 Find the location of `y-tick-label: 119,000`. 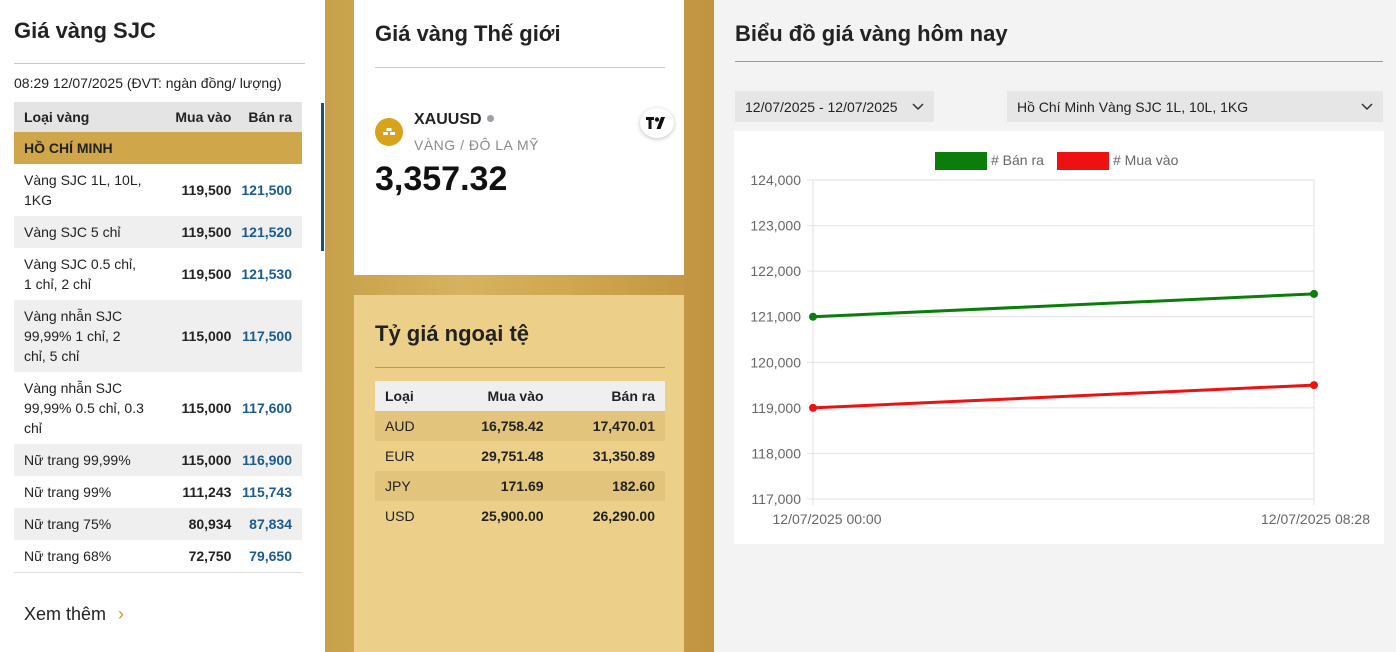

y-tick-label: 119,000 is located at coordinates (776, 408).